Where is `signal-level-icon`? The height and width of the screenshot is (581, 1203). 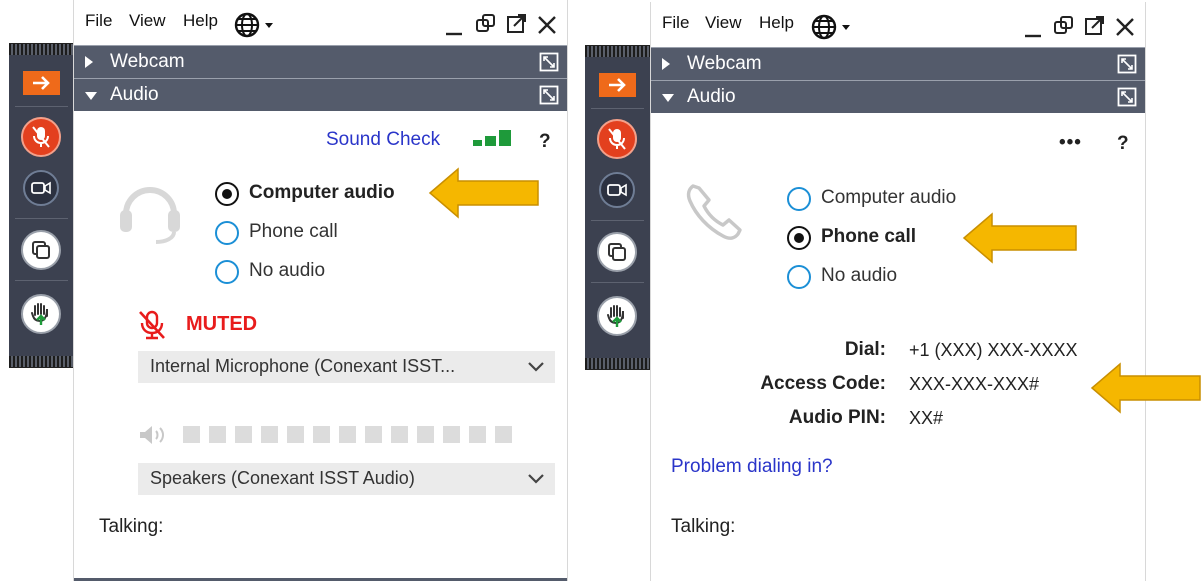
signal-level-icon is located at coordinates (492, 138).